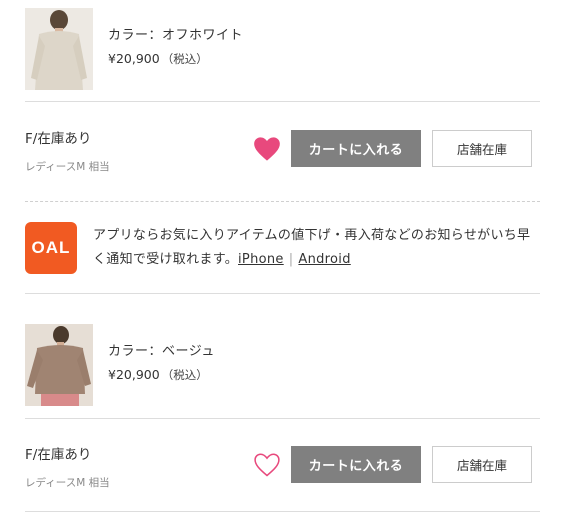 This screenshot has height=521, width=569. I want to click on color-label: カラー：オフホワイト, so click(176, 35).